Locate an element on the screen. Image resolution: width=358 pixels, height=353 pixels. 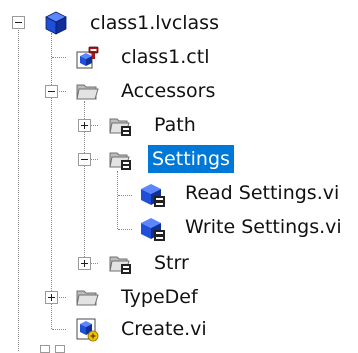
tree-item-label: Path is located at coordinates (175, 125).